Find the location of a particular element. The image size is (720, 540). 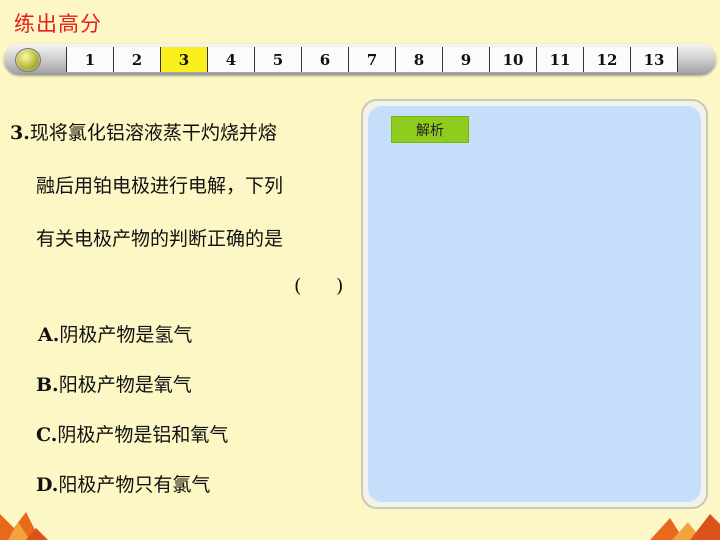

paren-close: ) is located at coordinates (340, 286).